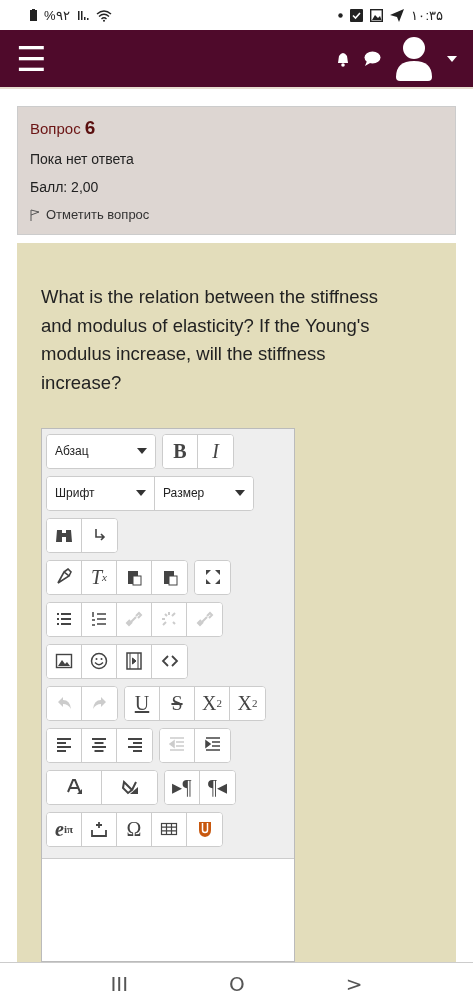  Describe the element at coordinates (65, 187) in the screenshot. I see `grade: Балл: 2,00` at that location.